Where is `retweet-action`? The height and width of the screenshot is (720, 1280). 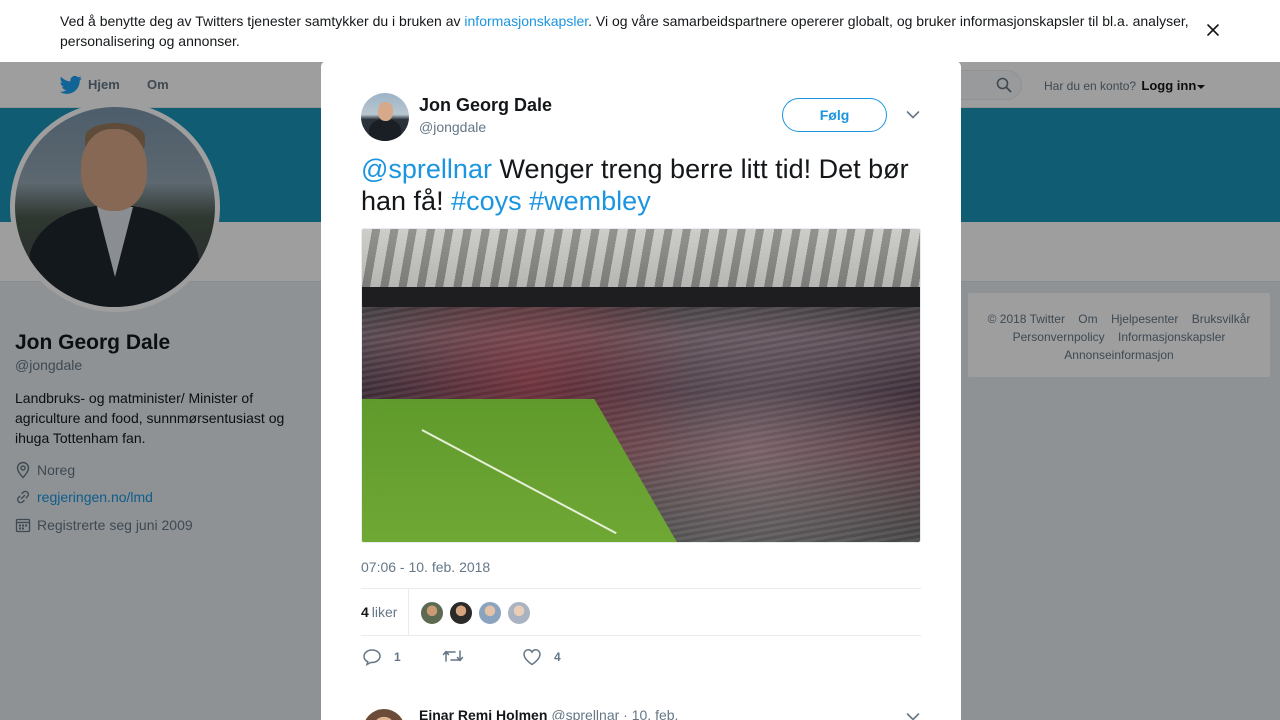
retweet-action is located at coordinates (453, 656).